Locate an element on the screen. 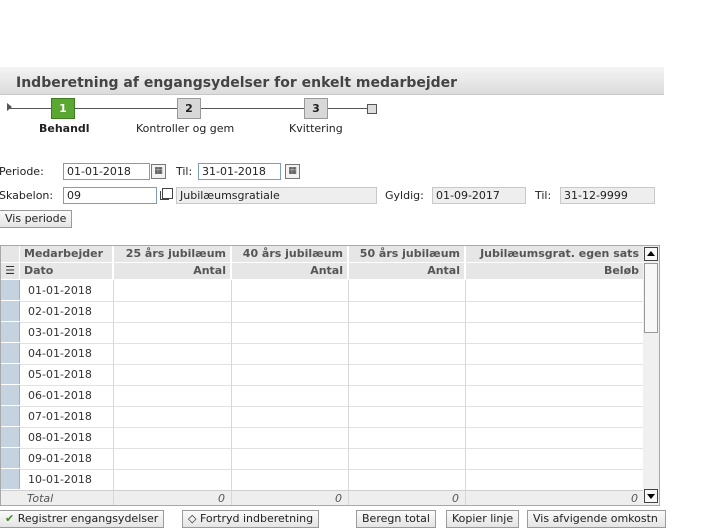  table-row: 03-01-2018 is located at coordinates (322, 333).